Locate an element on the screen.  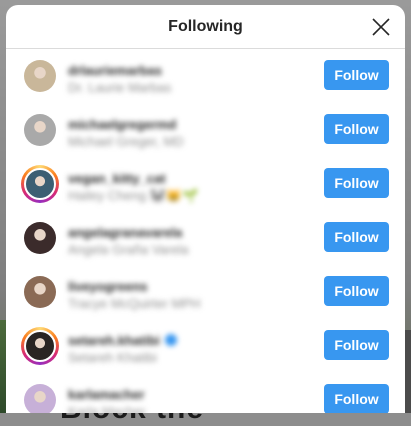
modal-title: Following is located at coordinates (205, 26).